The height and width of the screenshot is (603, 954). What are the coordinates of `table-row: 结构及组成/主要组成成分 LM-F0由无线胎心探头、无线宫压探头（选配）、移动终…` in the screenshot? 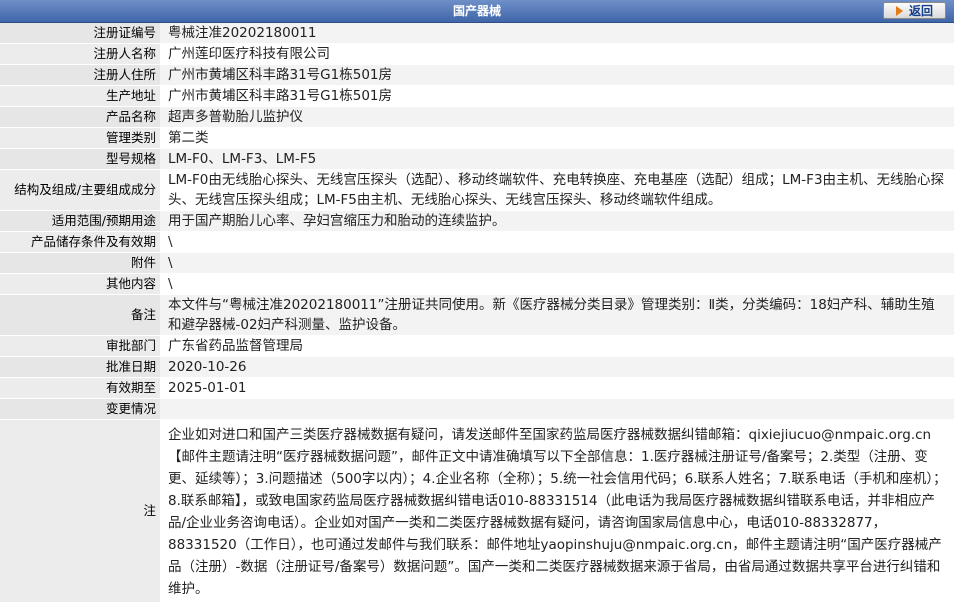 It's located at (477, 190).